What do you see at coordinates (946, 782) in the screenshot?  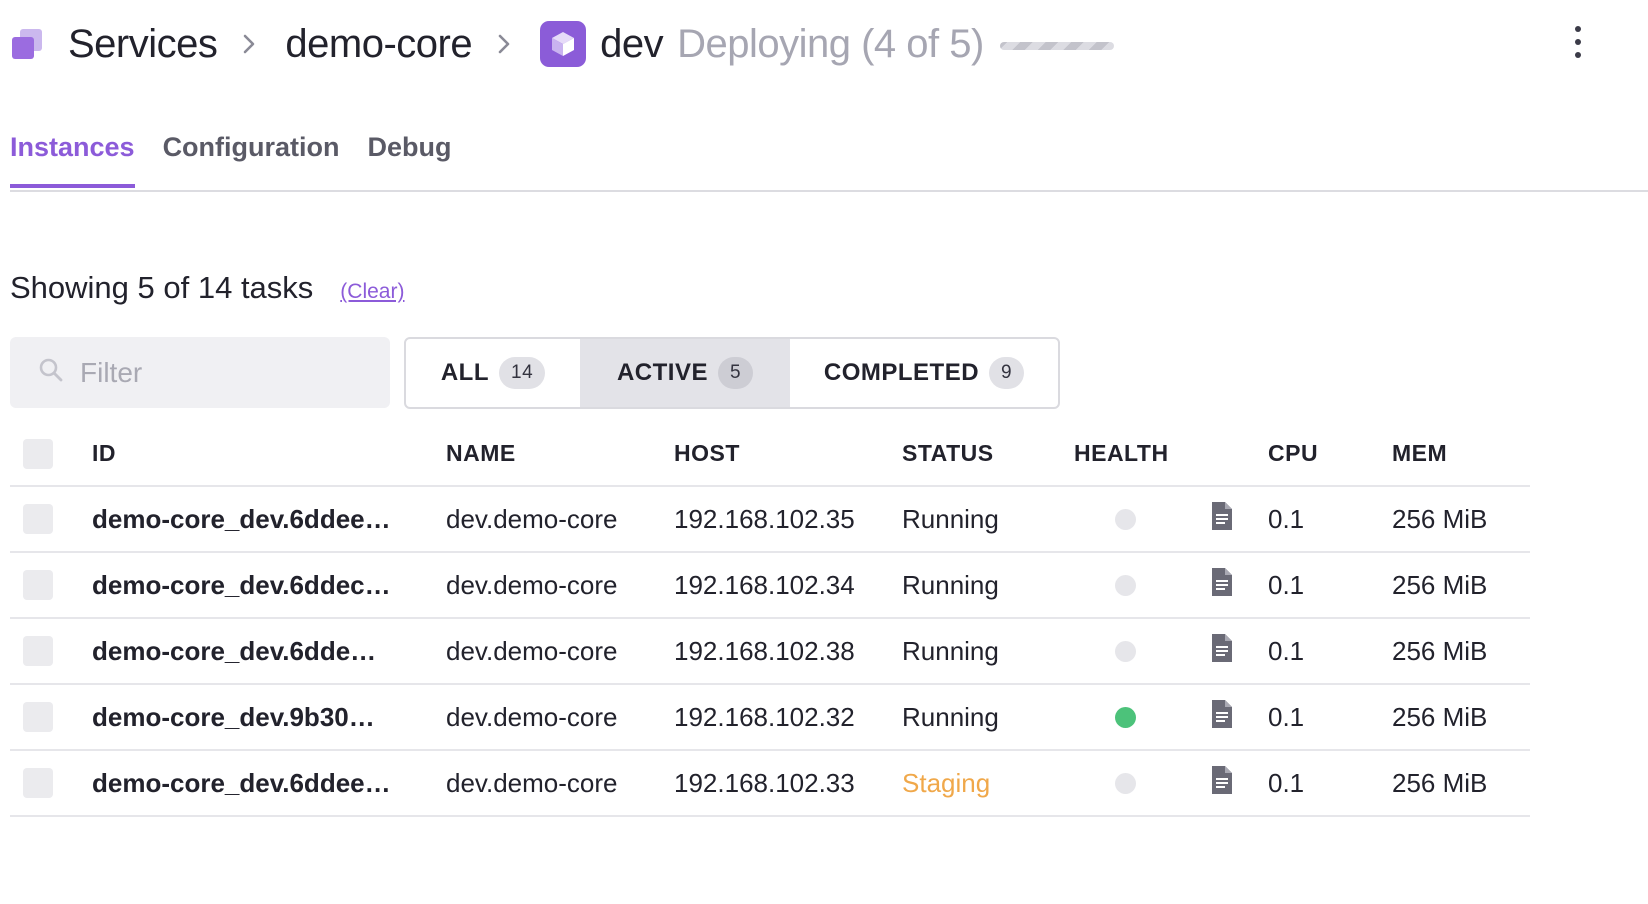 I see `task-status: Staging` at bounding box center [946, 782].